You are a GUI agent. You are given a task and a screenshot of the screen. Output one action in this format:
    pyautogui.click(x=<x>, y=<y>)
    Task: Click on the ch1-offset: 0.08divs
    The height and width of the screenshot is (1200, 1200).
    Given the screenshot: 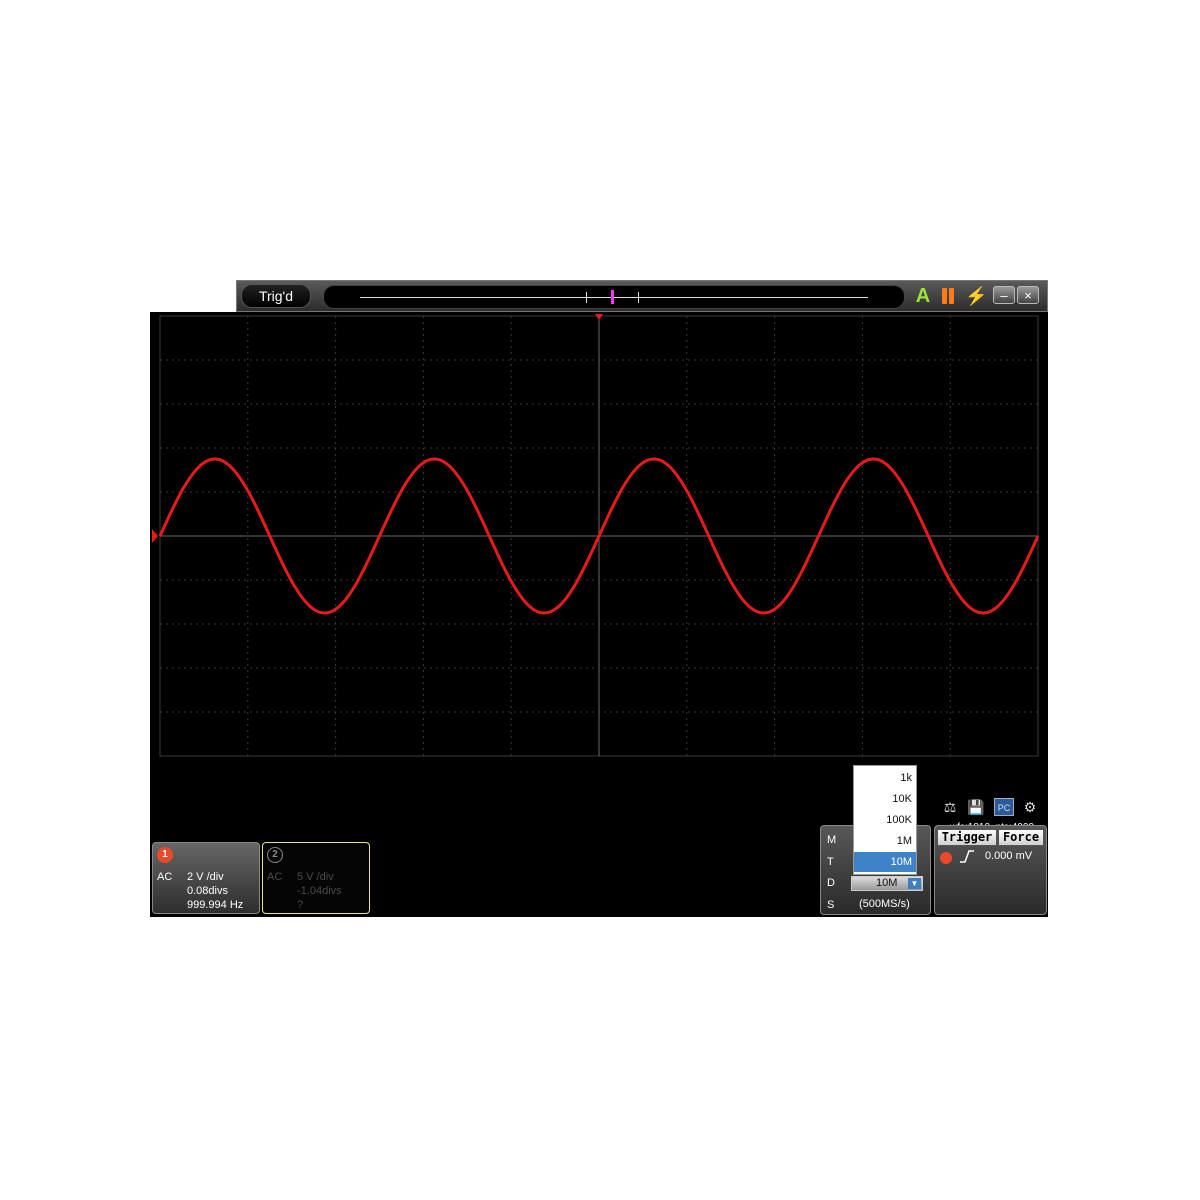 What is the action you would take?
    pyautogui.click(x=207, y=891)
    